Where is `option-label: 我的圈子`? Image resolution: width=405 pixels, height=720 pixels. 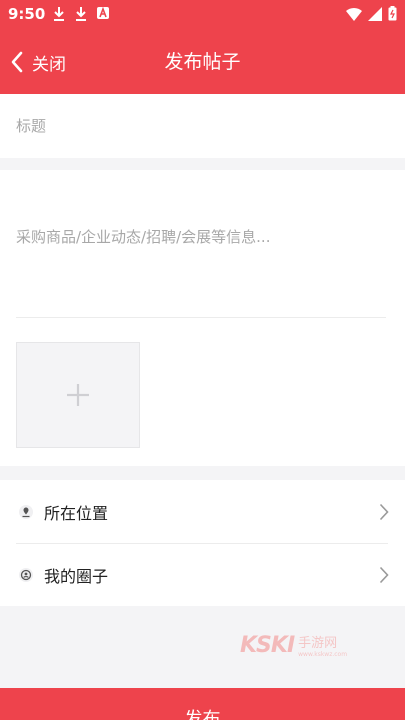
option-label: 我的圈子 is located at coordinates (76, 576).